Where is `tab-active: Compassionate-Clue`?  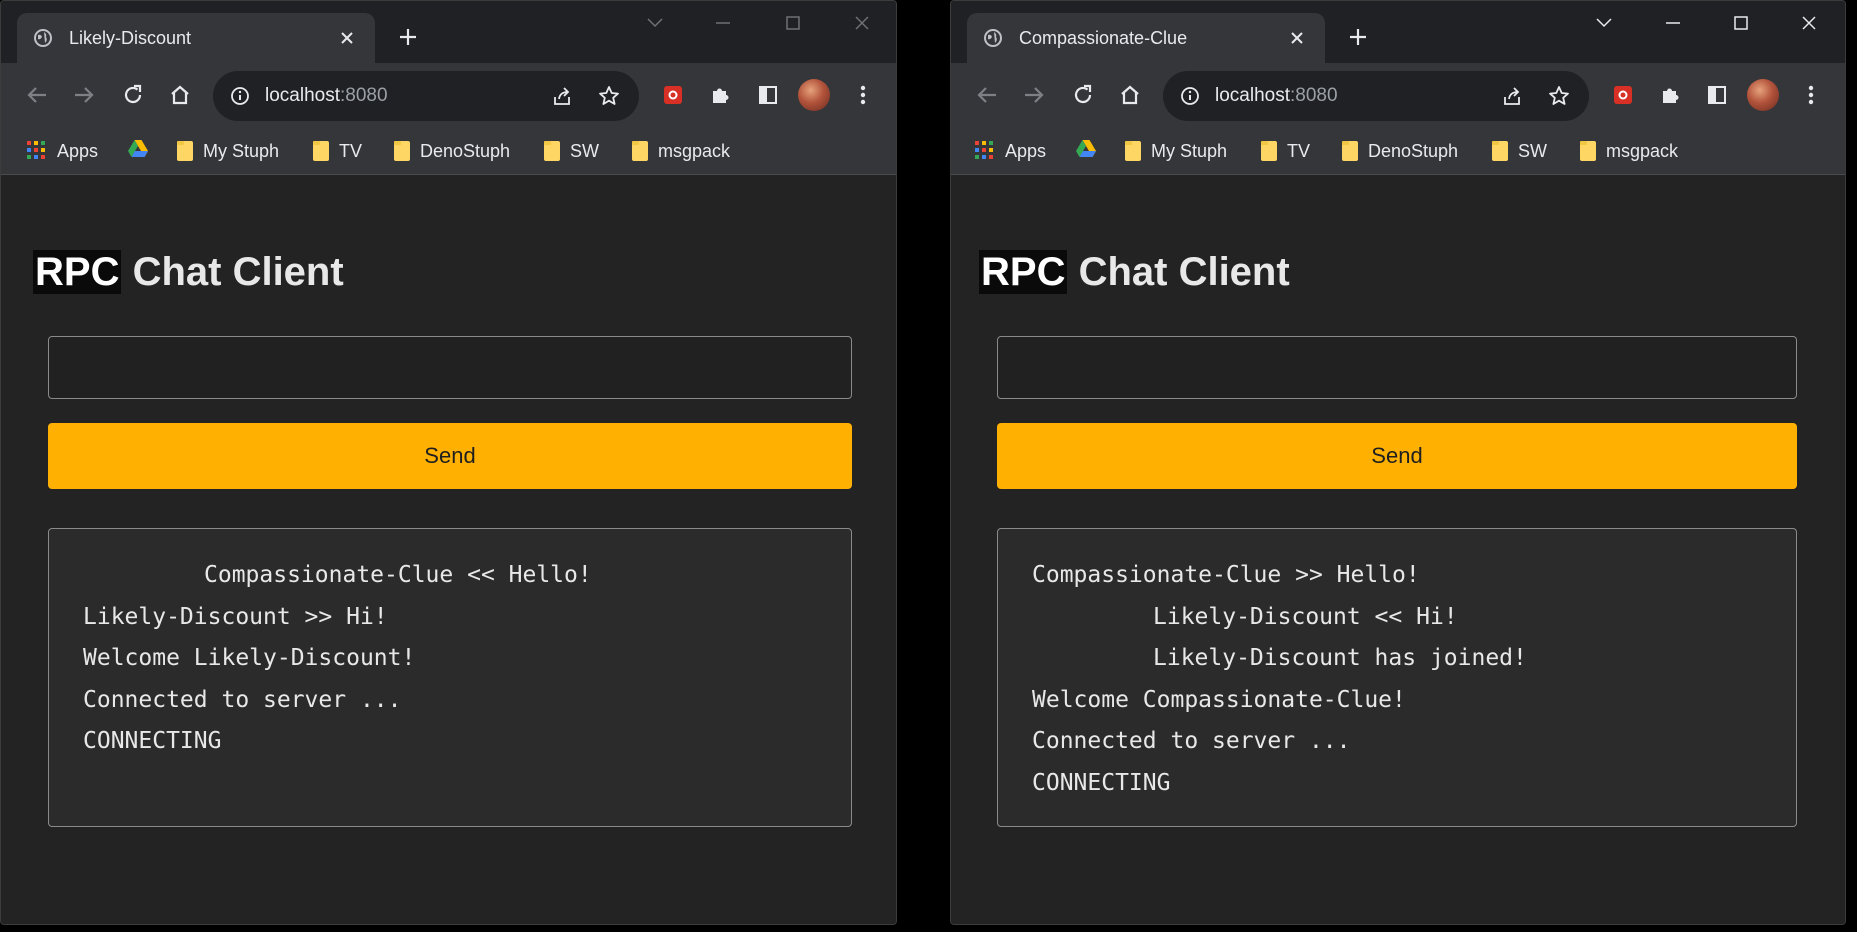
tab-active: Compassionate-Clue is located at coordinates (1146, 38).